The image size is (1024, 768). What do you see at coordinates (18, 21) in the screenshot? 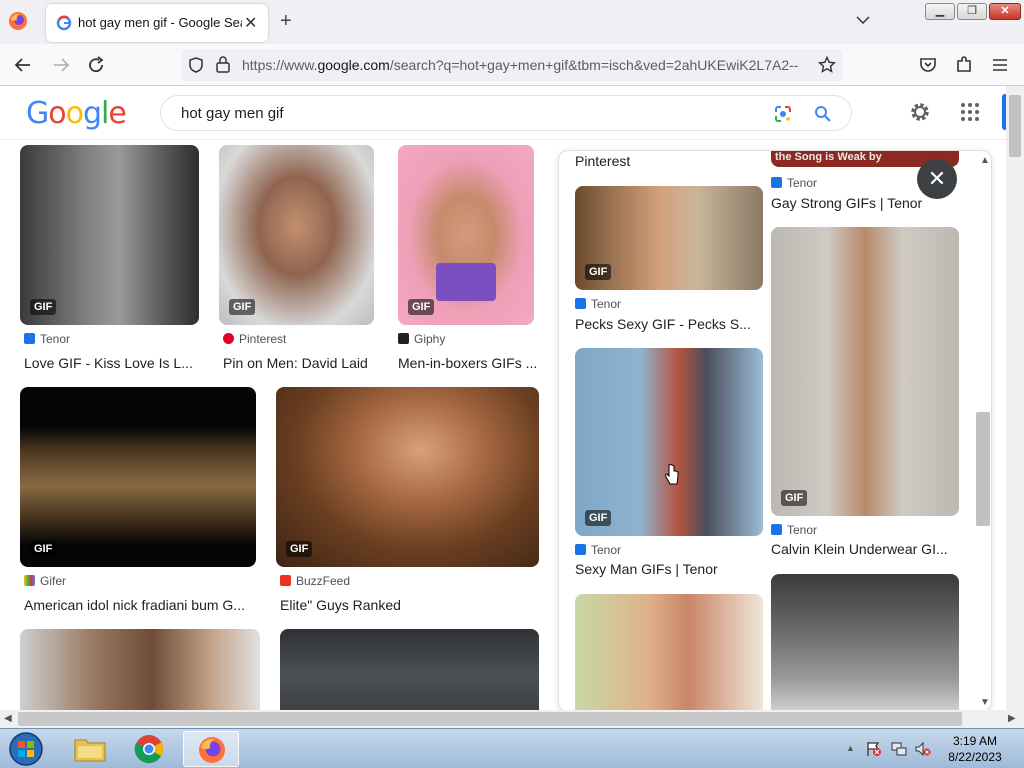
I see `firefox-menu-icon` at bounding box center [18, 21].